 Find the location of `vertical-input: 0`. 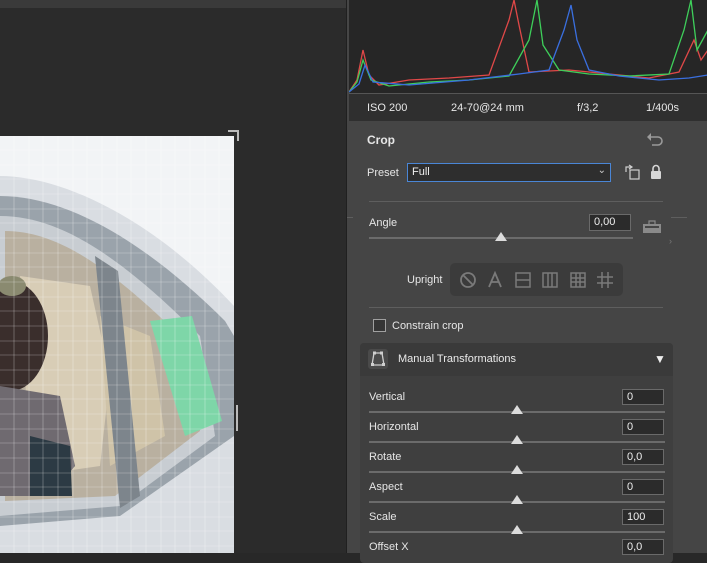

vertical-input: 0 is located at coordinates (643, 397).